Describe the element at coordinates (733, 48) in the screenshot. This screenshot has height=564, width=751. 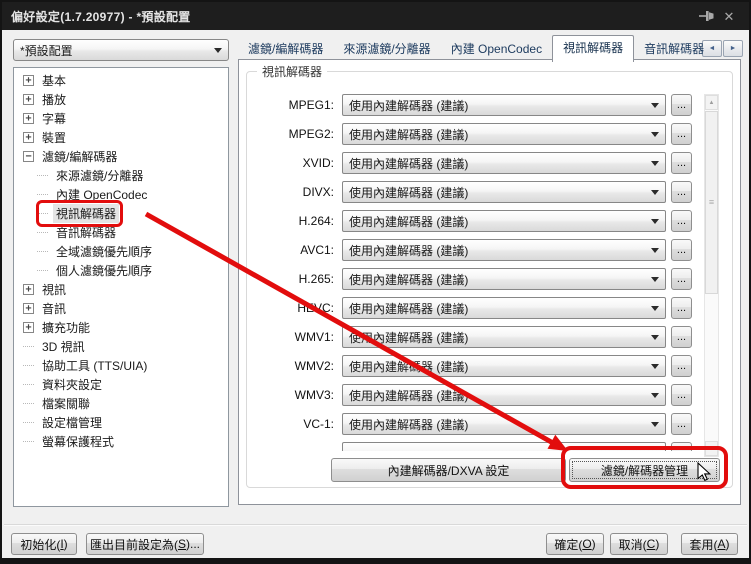
I see `tab-scroll-right-button: ►` at that location.